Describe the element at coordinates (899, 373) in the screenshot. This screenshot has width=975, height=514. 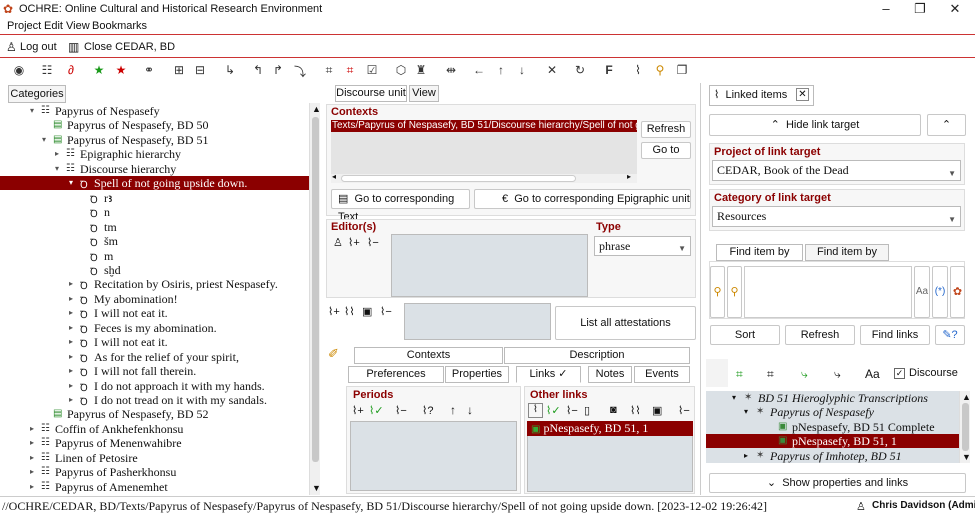
I see `discourse-checkbox: ✓` at that location.